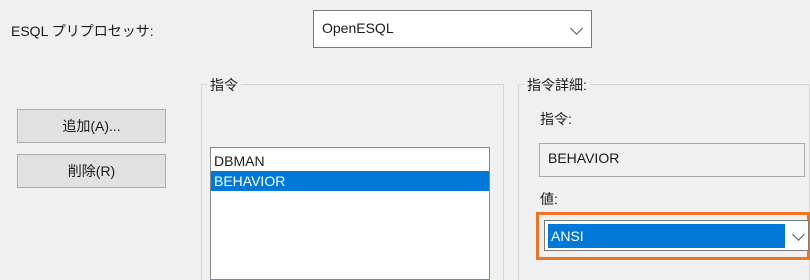 This screenshot has height=280, width=810. What do you see at coordinates (567, 236) in the screenshot?
I see `value-select-value: ANSI` at bounding box center [567, 236].